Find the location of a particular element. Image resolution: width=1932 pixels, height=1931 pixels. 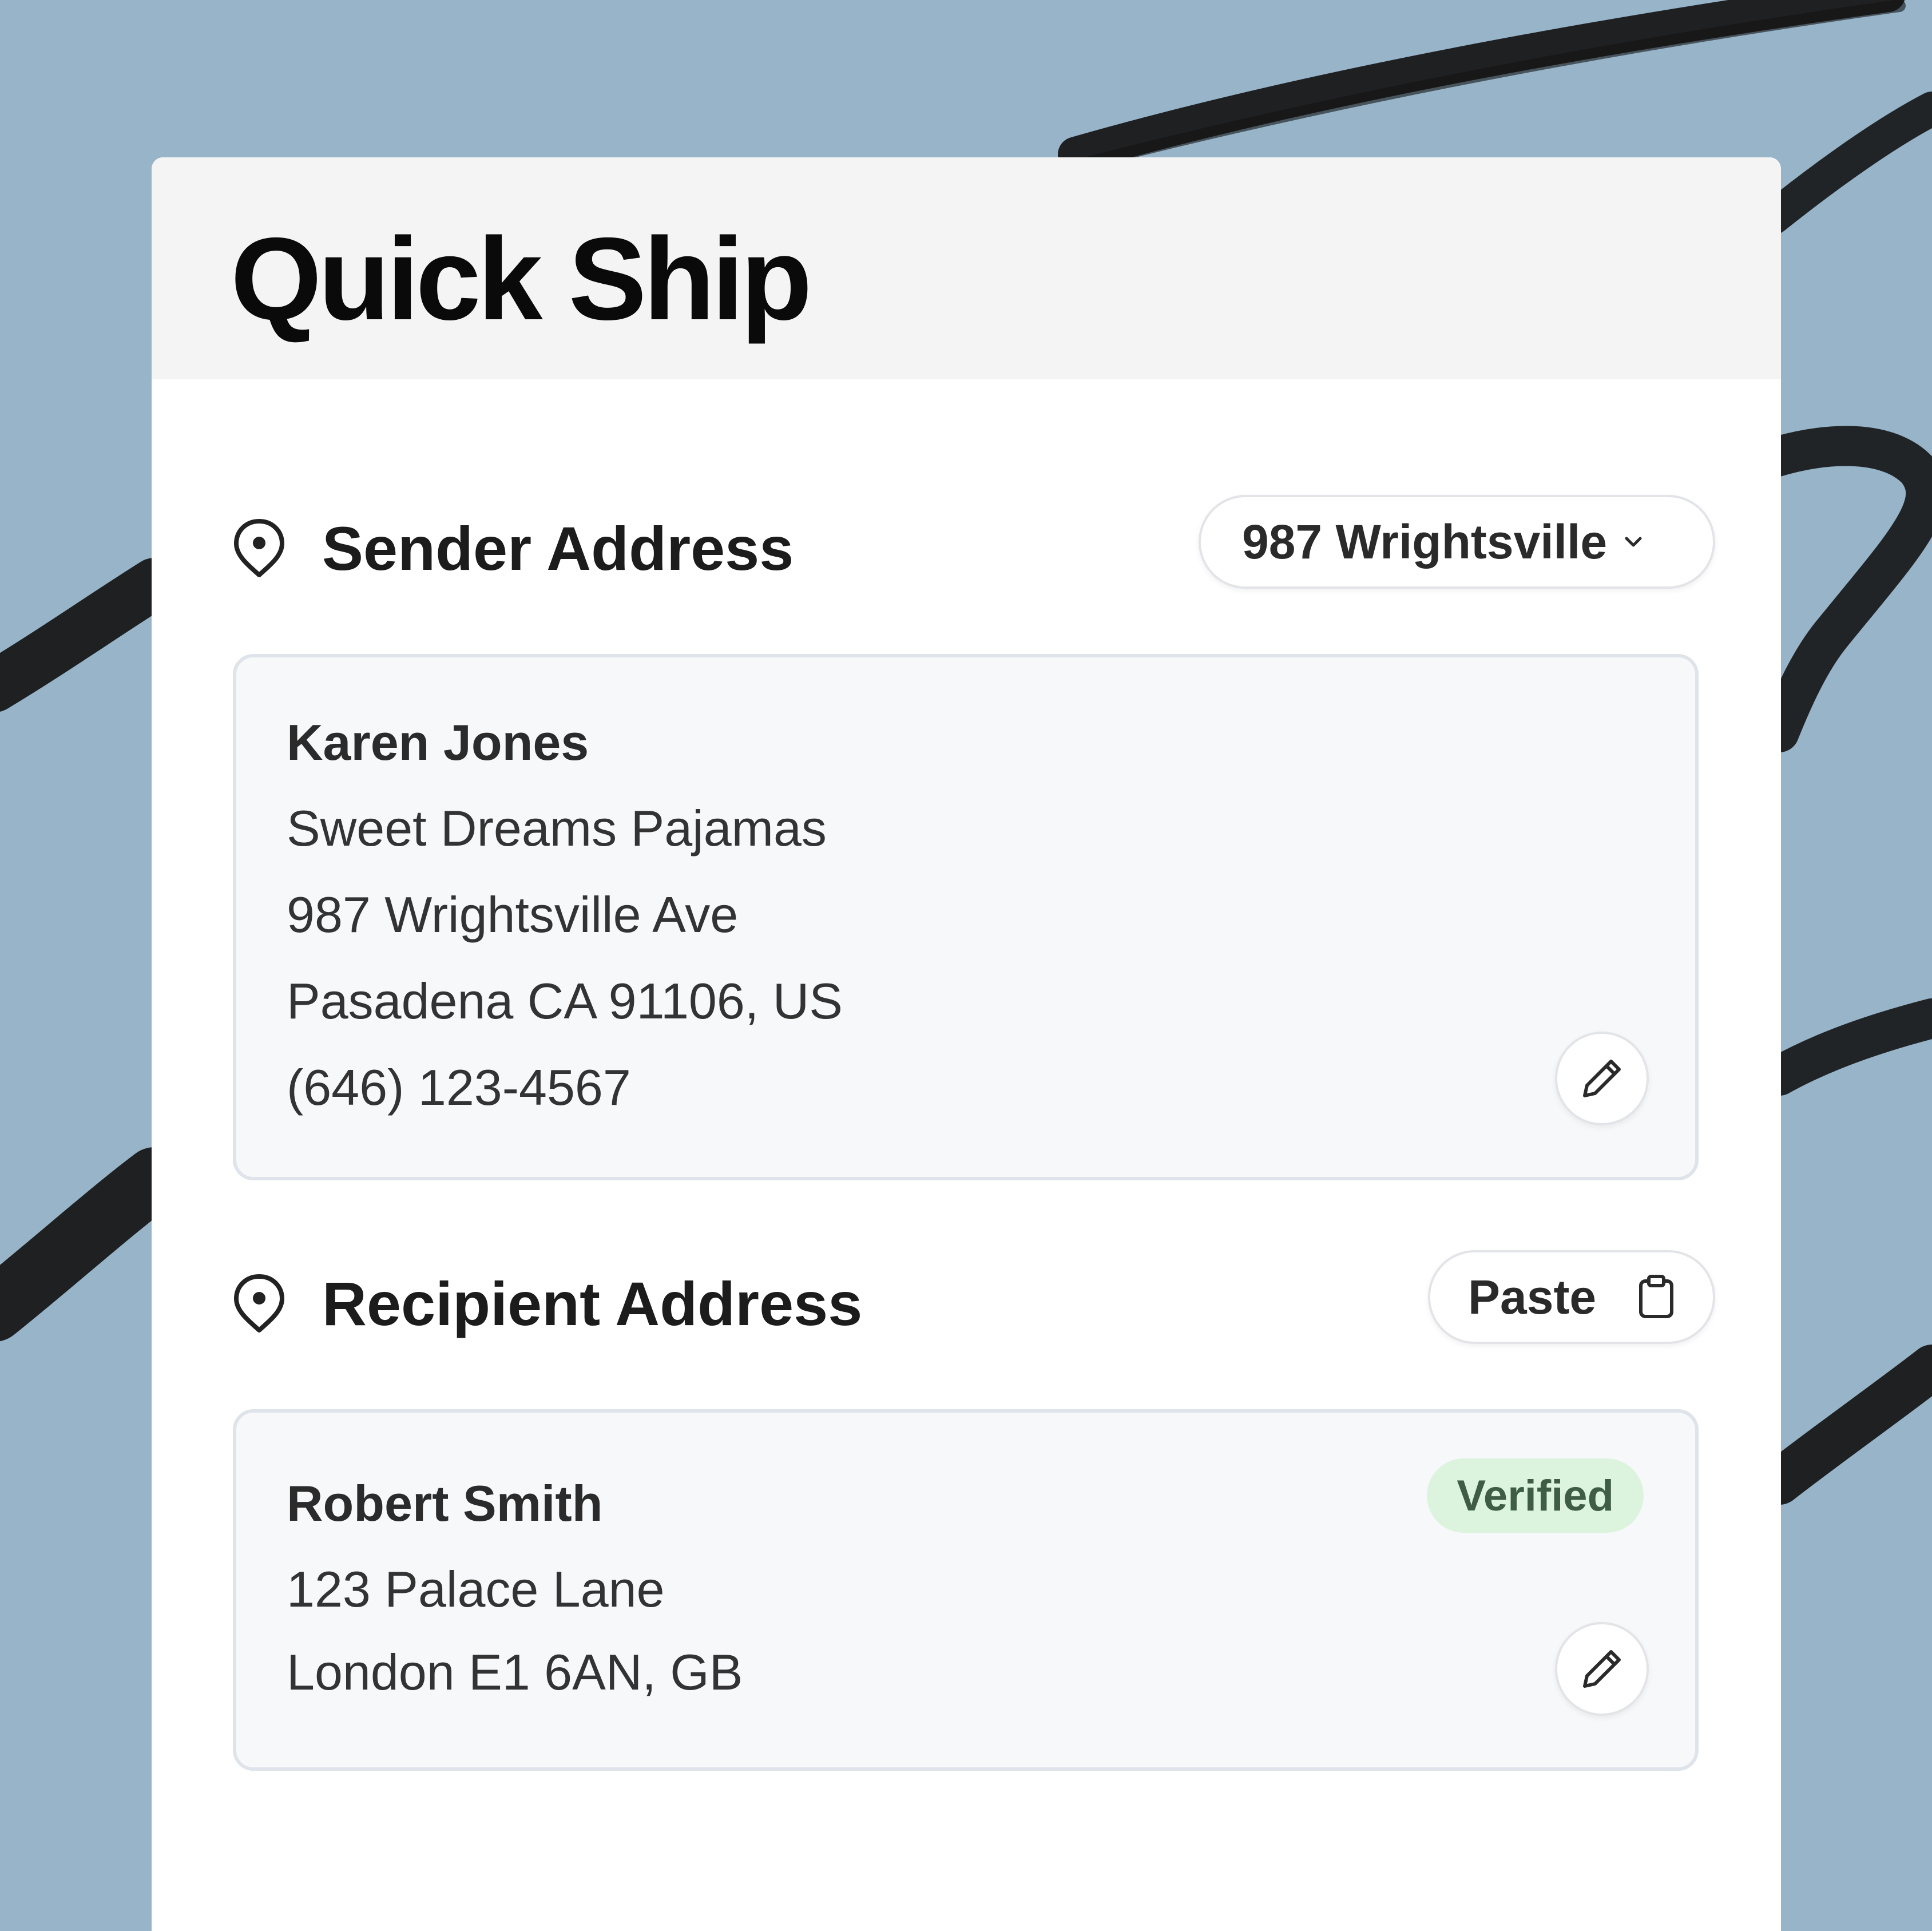

sender-phone: (646) 123-4567 is located at coordinates (459, 1087).